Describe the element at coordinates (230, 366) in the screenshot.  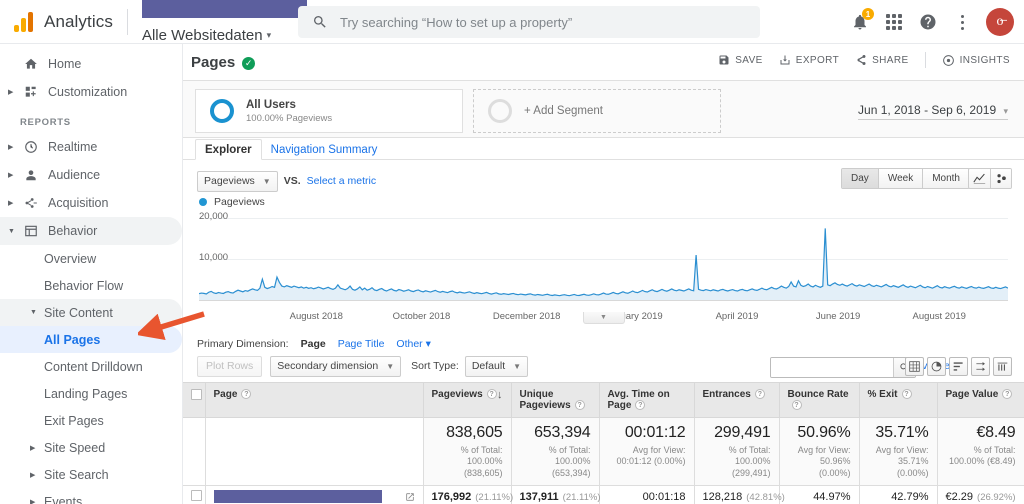
I see `plot-rows-button: Plot Rows` at that location.